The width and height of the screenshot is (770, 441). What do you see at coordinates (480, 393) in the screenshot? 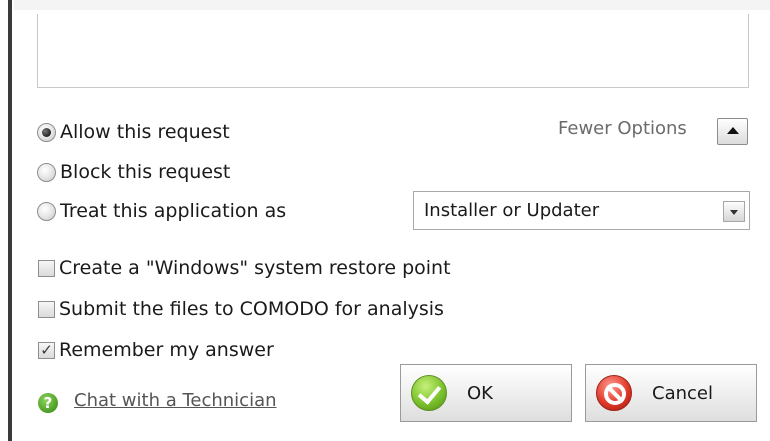
I see `ok-button-label: OK` at bounding box center [480, 393].